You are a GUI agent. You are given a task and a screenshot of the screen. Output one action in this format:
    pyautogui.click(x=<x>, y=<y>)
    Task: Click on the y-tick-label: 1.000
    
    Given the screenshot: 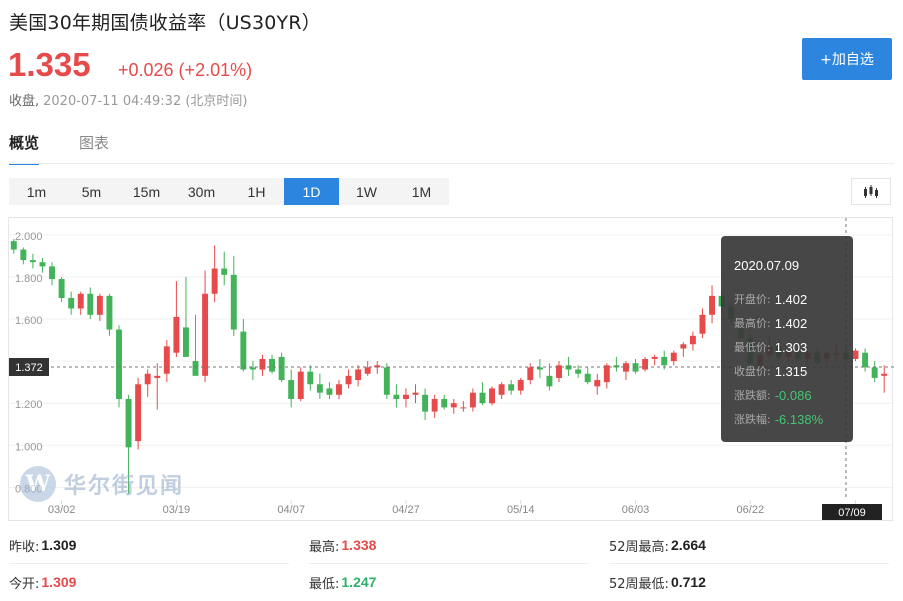 What is the action you would take?
    pyautogui.click(x=29, y=447)
    